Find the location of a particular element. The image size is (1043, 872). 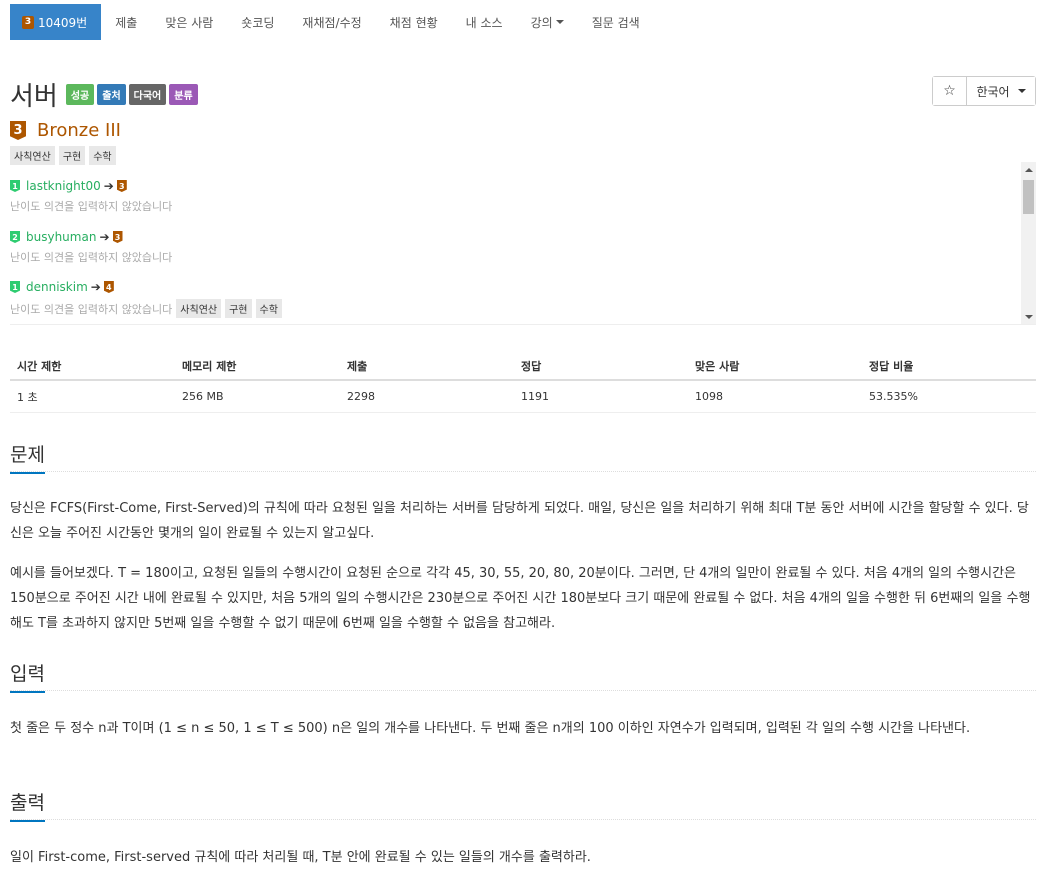

cell-submissions: 2298 is located at coordinates (361, 396).